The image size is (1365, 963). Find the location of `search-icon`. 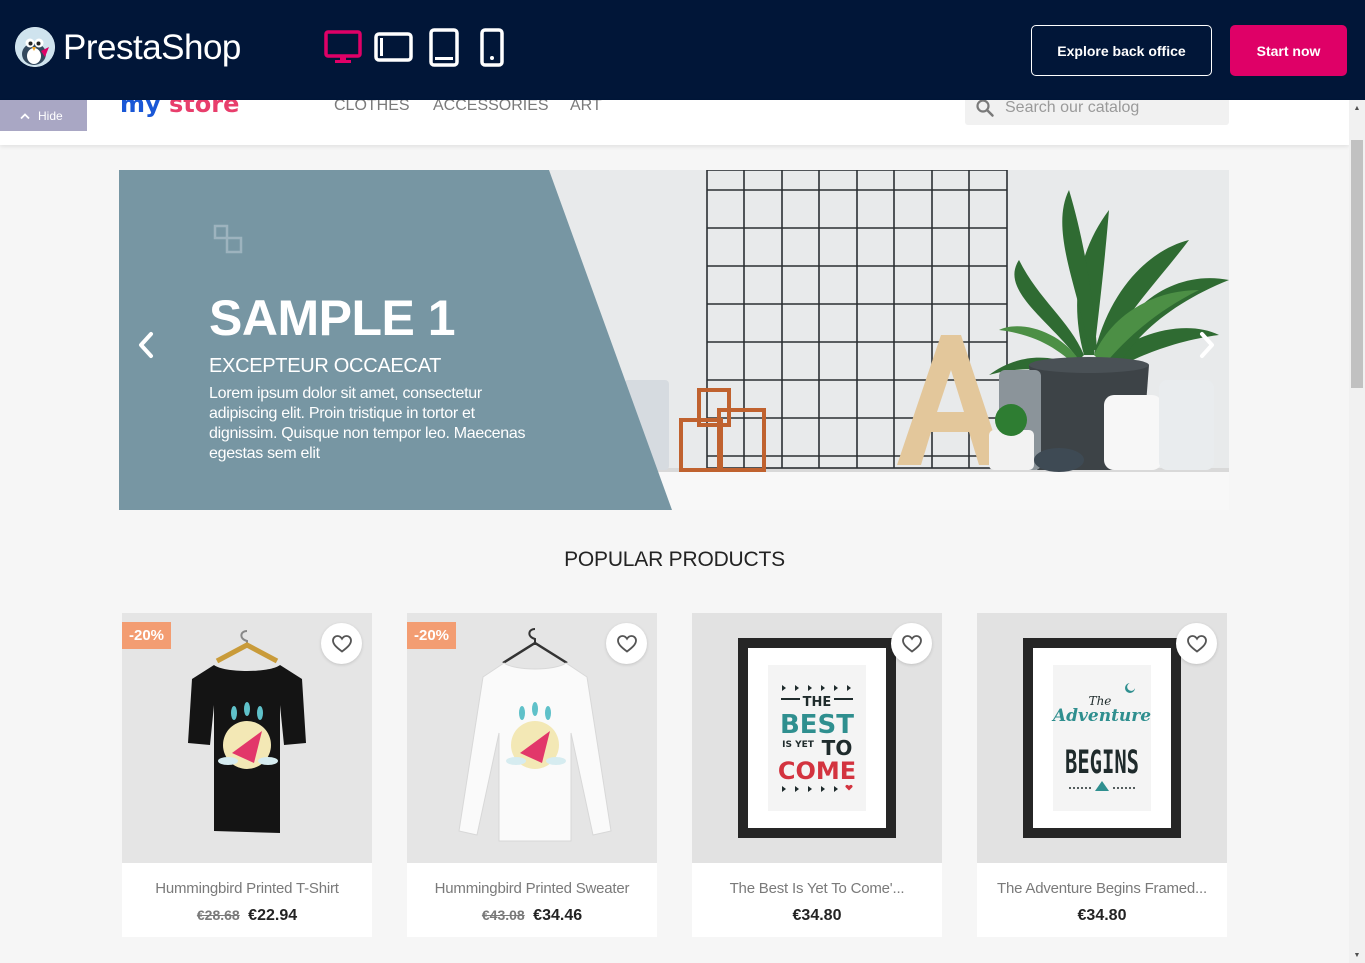

search-icon is located at coordinates (985, 111).